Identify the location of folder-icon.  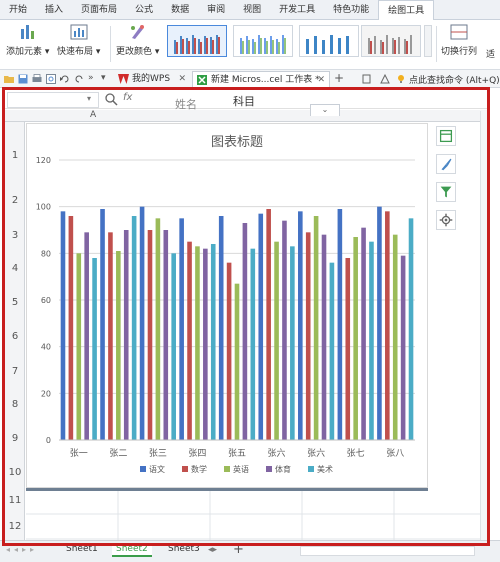
(9, 79).